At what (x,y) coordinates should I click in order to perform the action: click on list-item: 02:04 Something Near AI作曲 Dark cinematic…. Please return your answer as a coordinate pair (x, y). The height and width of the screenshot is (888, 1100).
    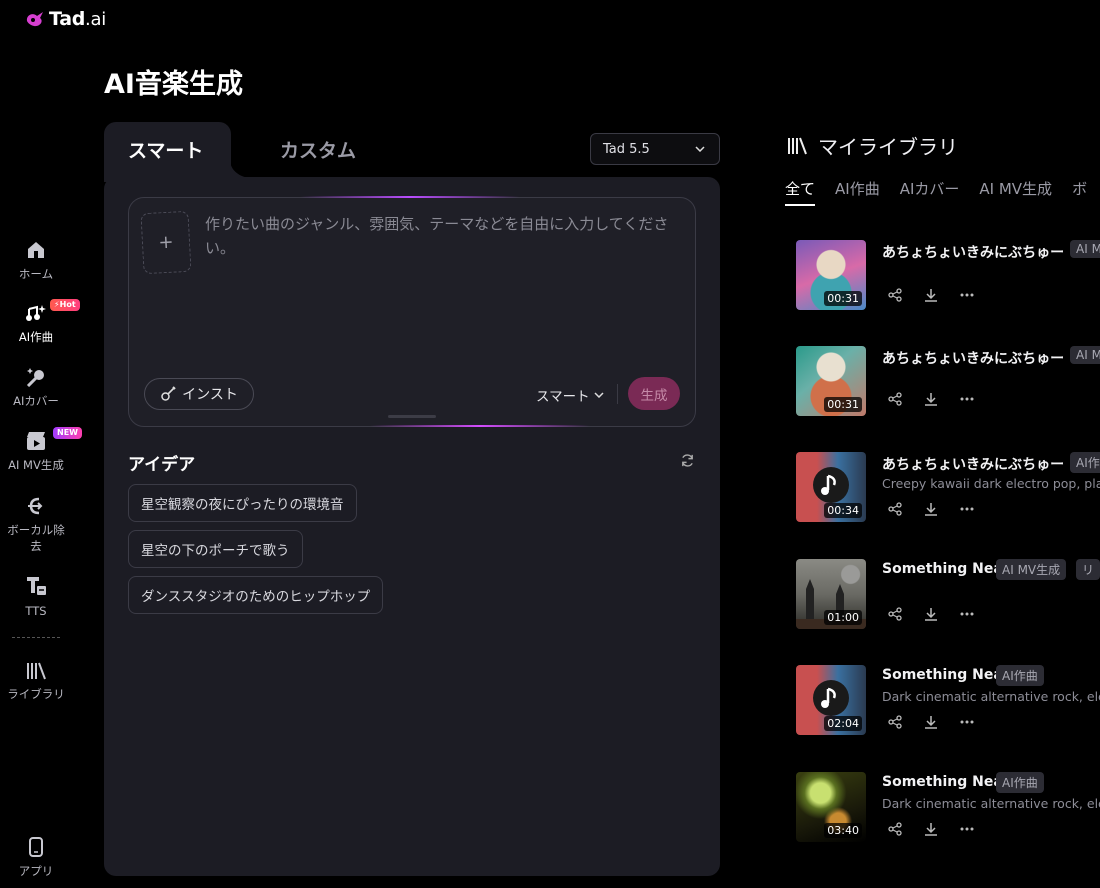
    Looking at the image, I should click on (948, 700).